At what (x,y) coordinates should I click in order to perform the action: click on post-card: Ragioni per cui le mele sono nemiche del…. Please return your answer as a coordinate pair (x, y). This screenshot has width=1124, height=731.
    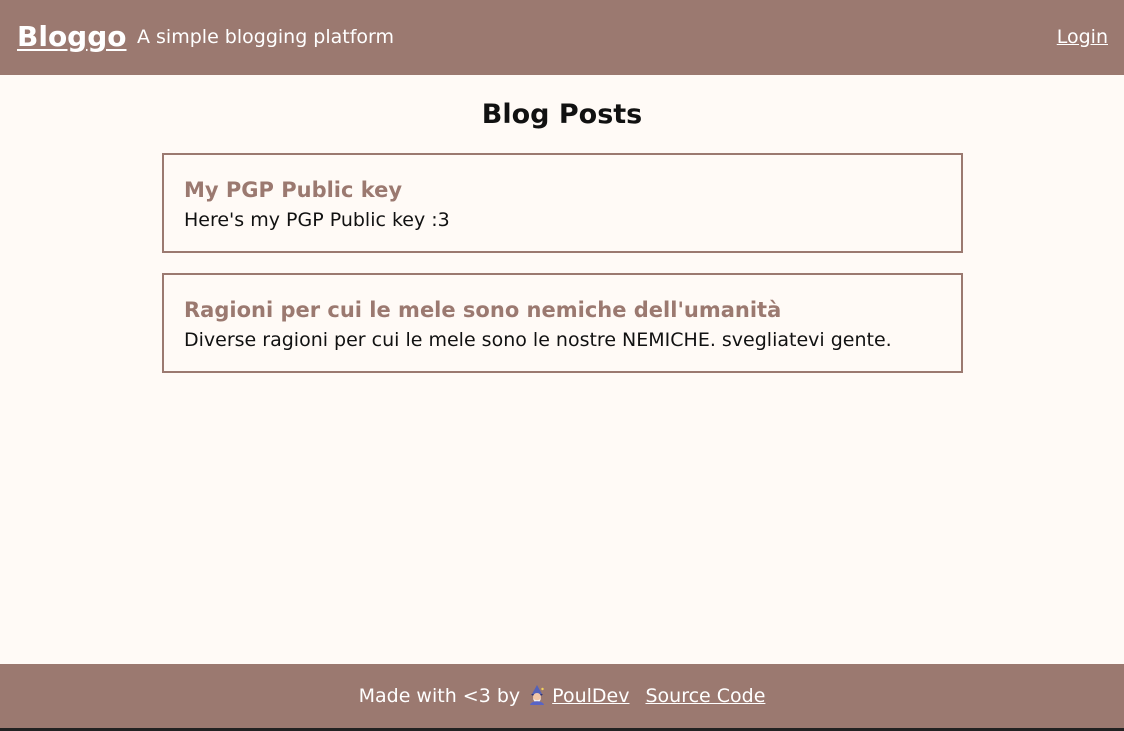
    Looking at the image, I should click on (562, 323).